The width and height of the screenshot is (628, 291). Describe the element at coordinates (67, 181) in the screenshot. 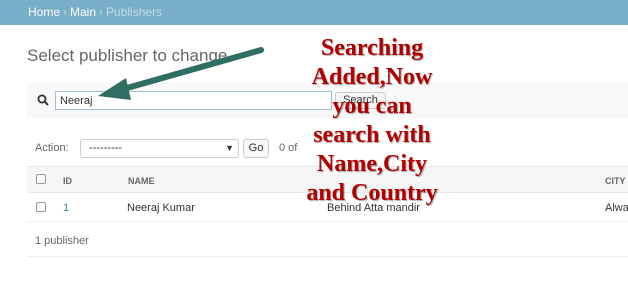

I see `column-header-id: ID` at that location.